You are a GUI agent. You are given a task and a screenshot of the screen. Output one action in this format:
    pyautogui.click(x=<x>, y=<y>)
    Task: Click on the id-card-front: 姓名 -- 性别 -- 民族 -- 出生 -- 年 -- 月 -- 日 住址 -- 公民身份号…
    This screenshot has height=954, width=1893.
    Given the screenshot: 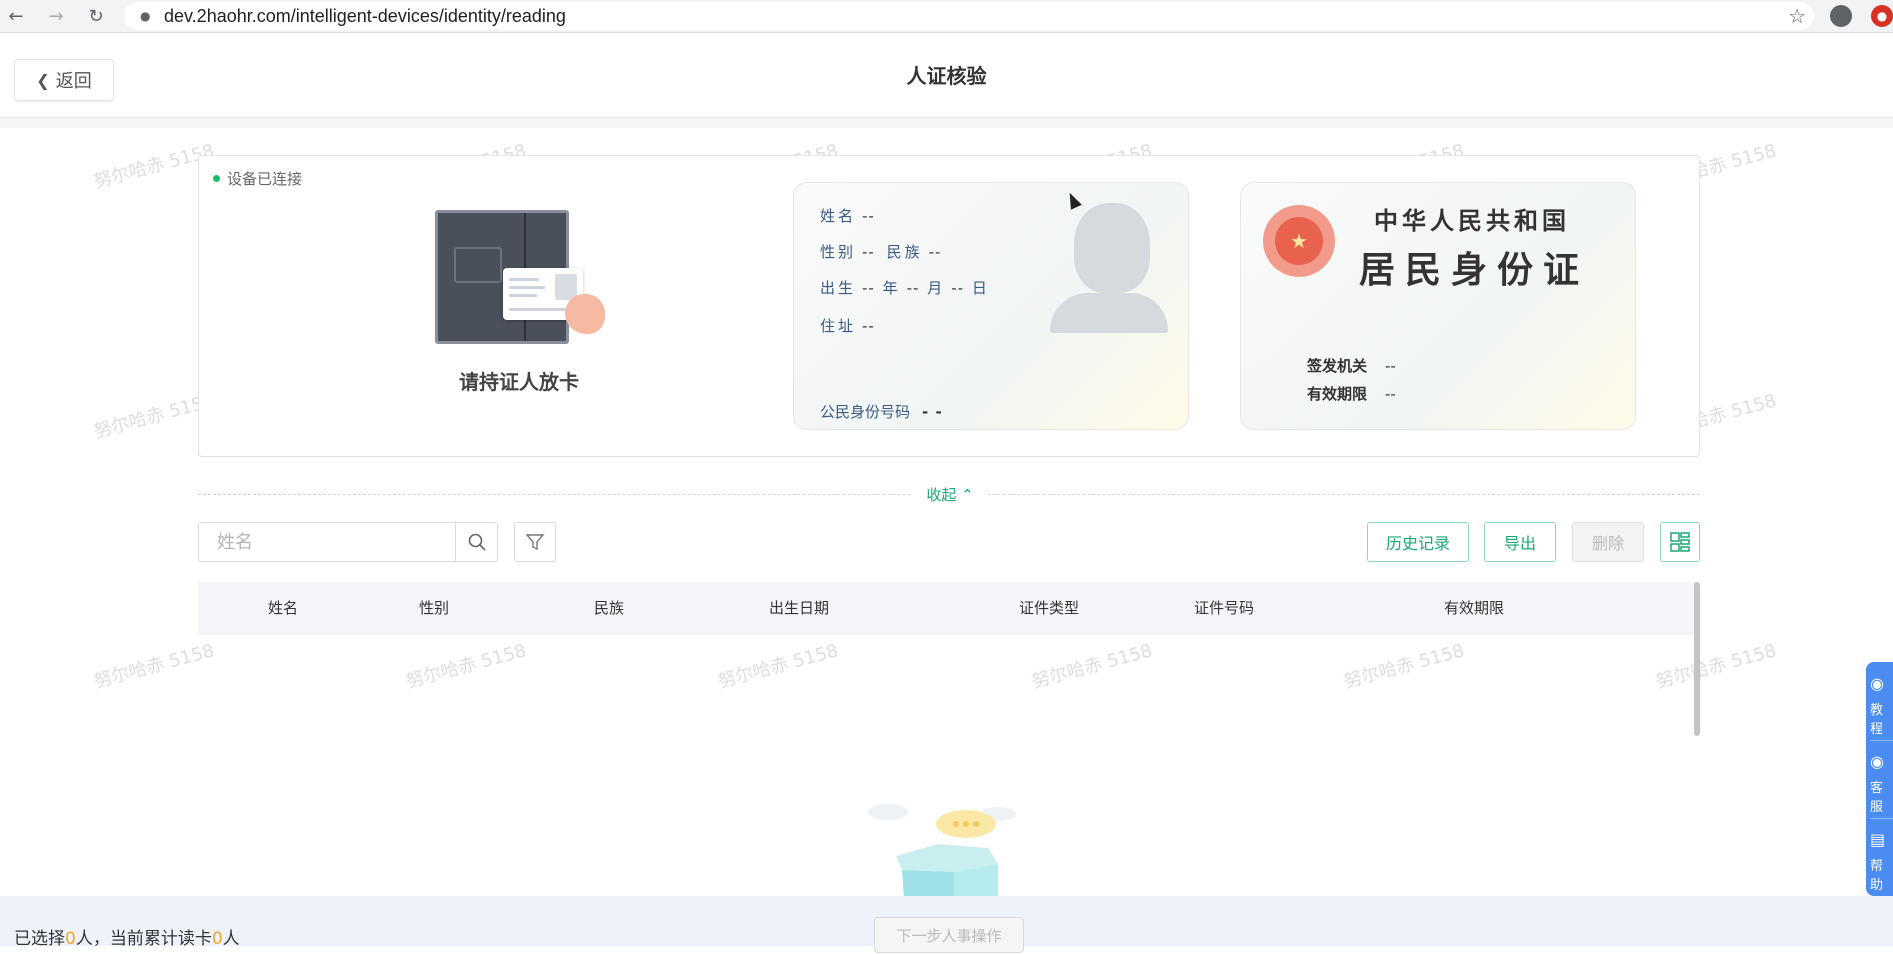 What is the action you would take?
    pyautogui.click(x=991, y=306)
    